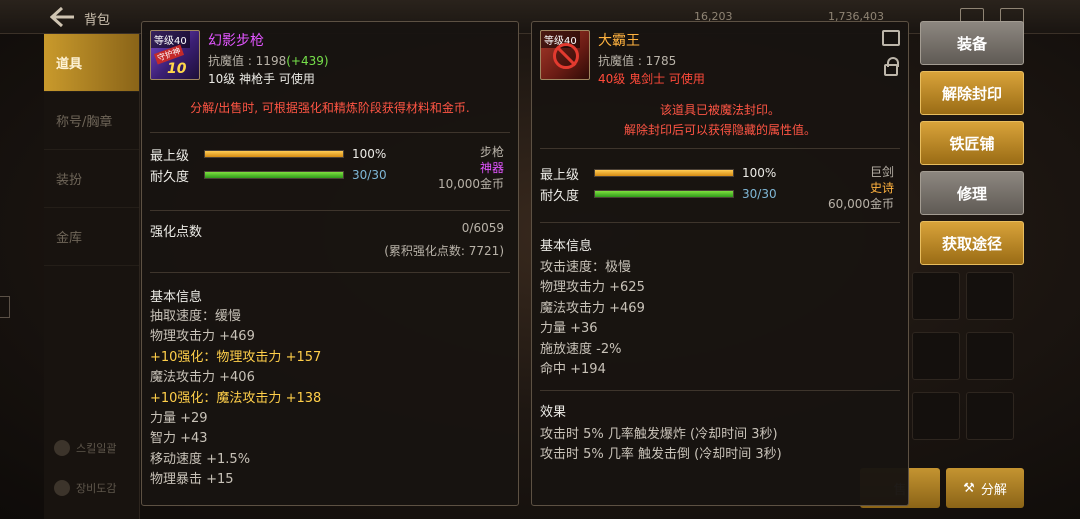 This screenshot has height=519, width=1080. I want to click on repair-button: 修理, so click(972, 193).